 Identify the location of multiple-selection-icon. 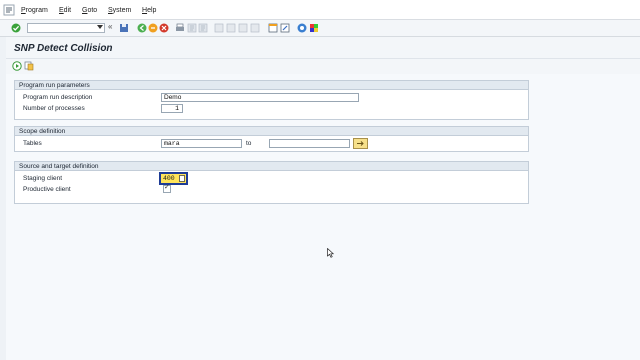
(360, 143).